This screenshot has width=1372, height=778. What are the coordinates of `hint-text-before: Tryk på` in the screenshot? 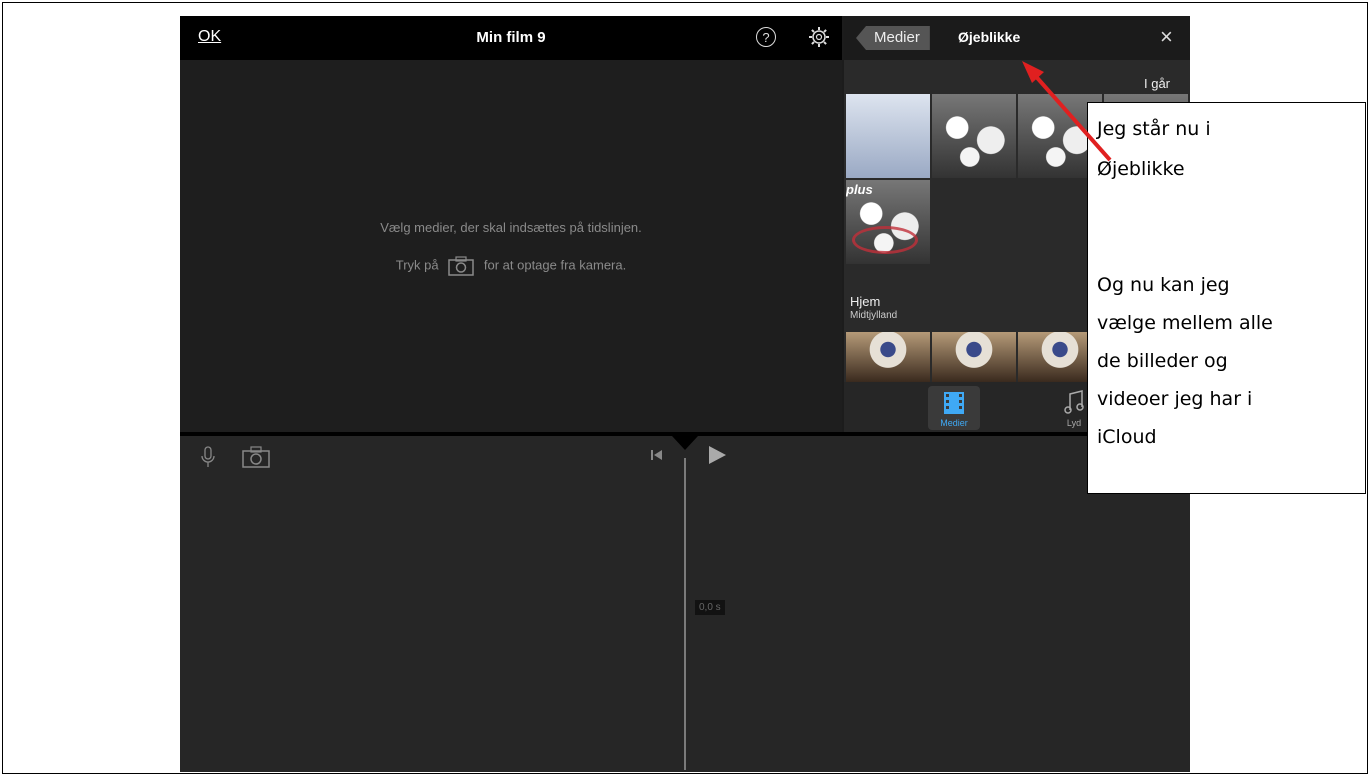 It's located at (417, 265).